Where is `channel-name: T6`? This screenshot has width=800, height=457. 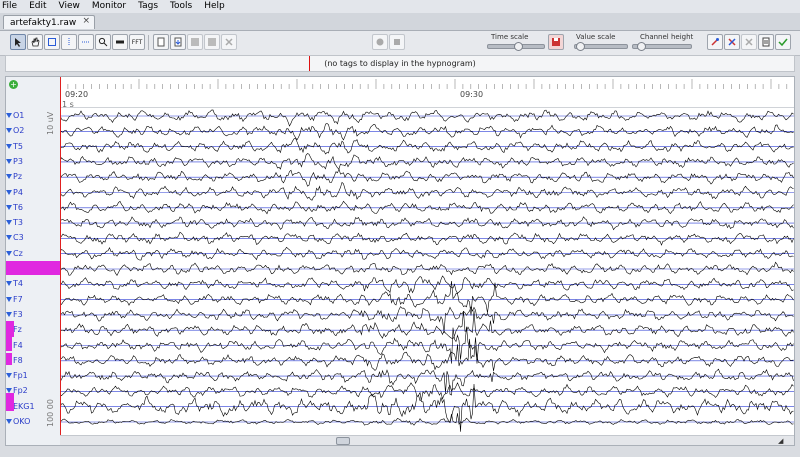 channel-name: T6 is located at coordinates (18, 207).